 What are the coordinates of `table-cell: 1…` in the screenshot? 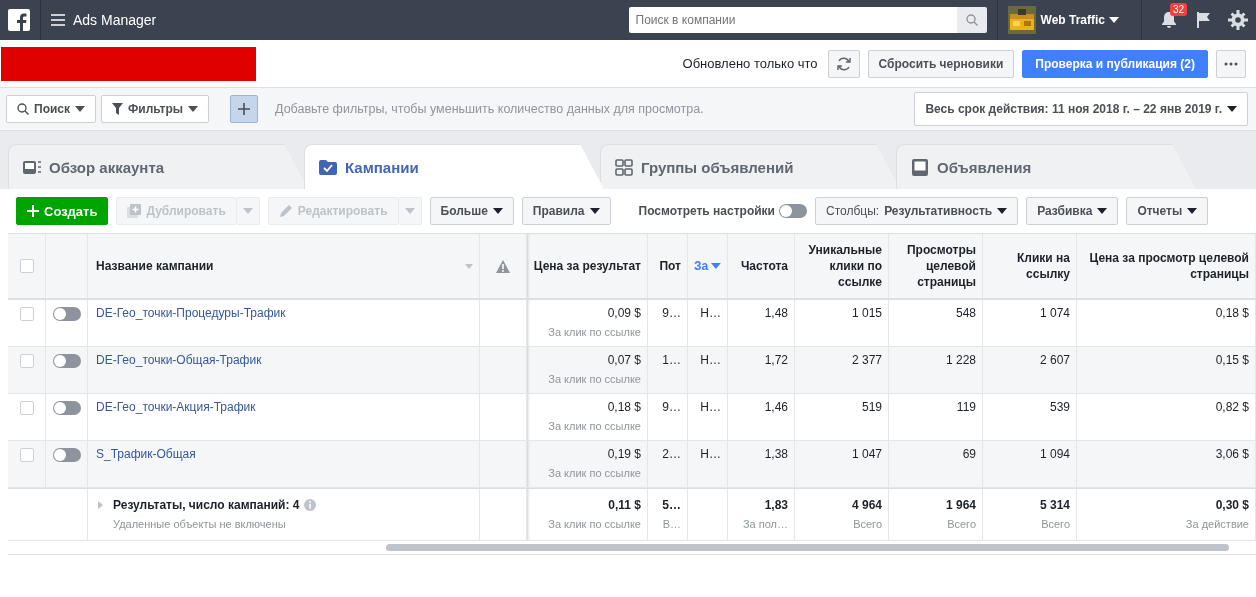 It's located at (671, 360).